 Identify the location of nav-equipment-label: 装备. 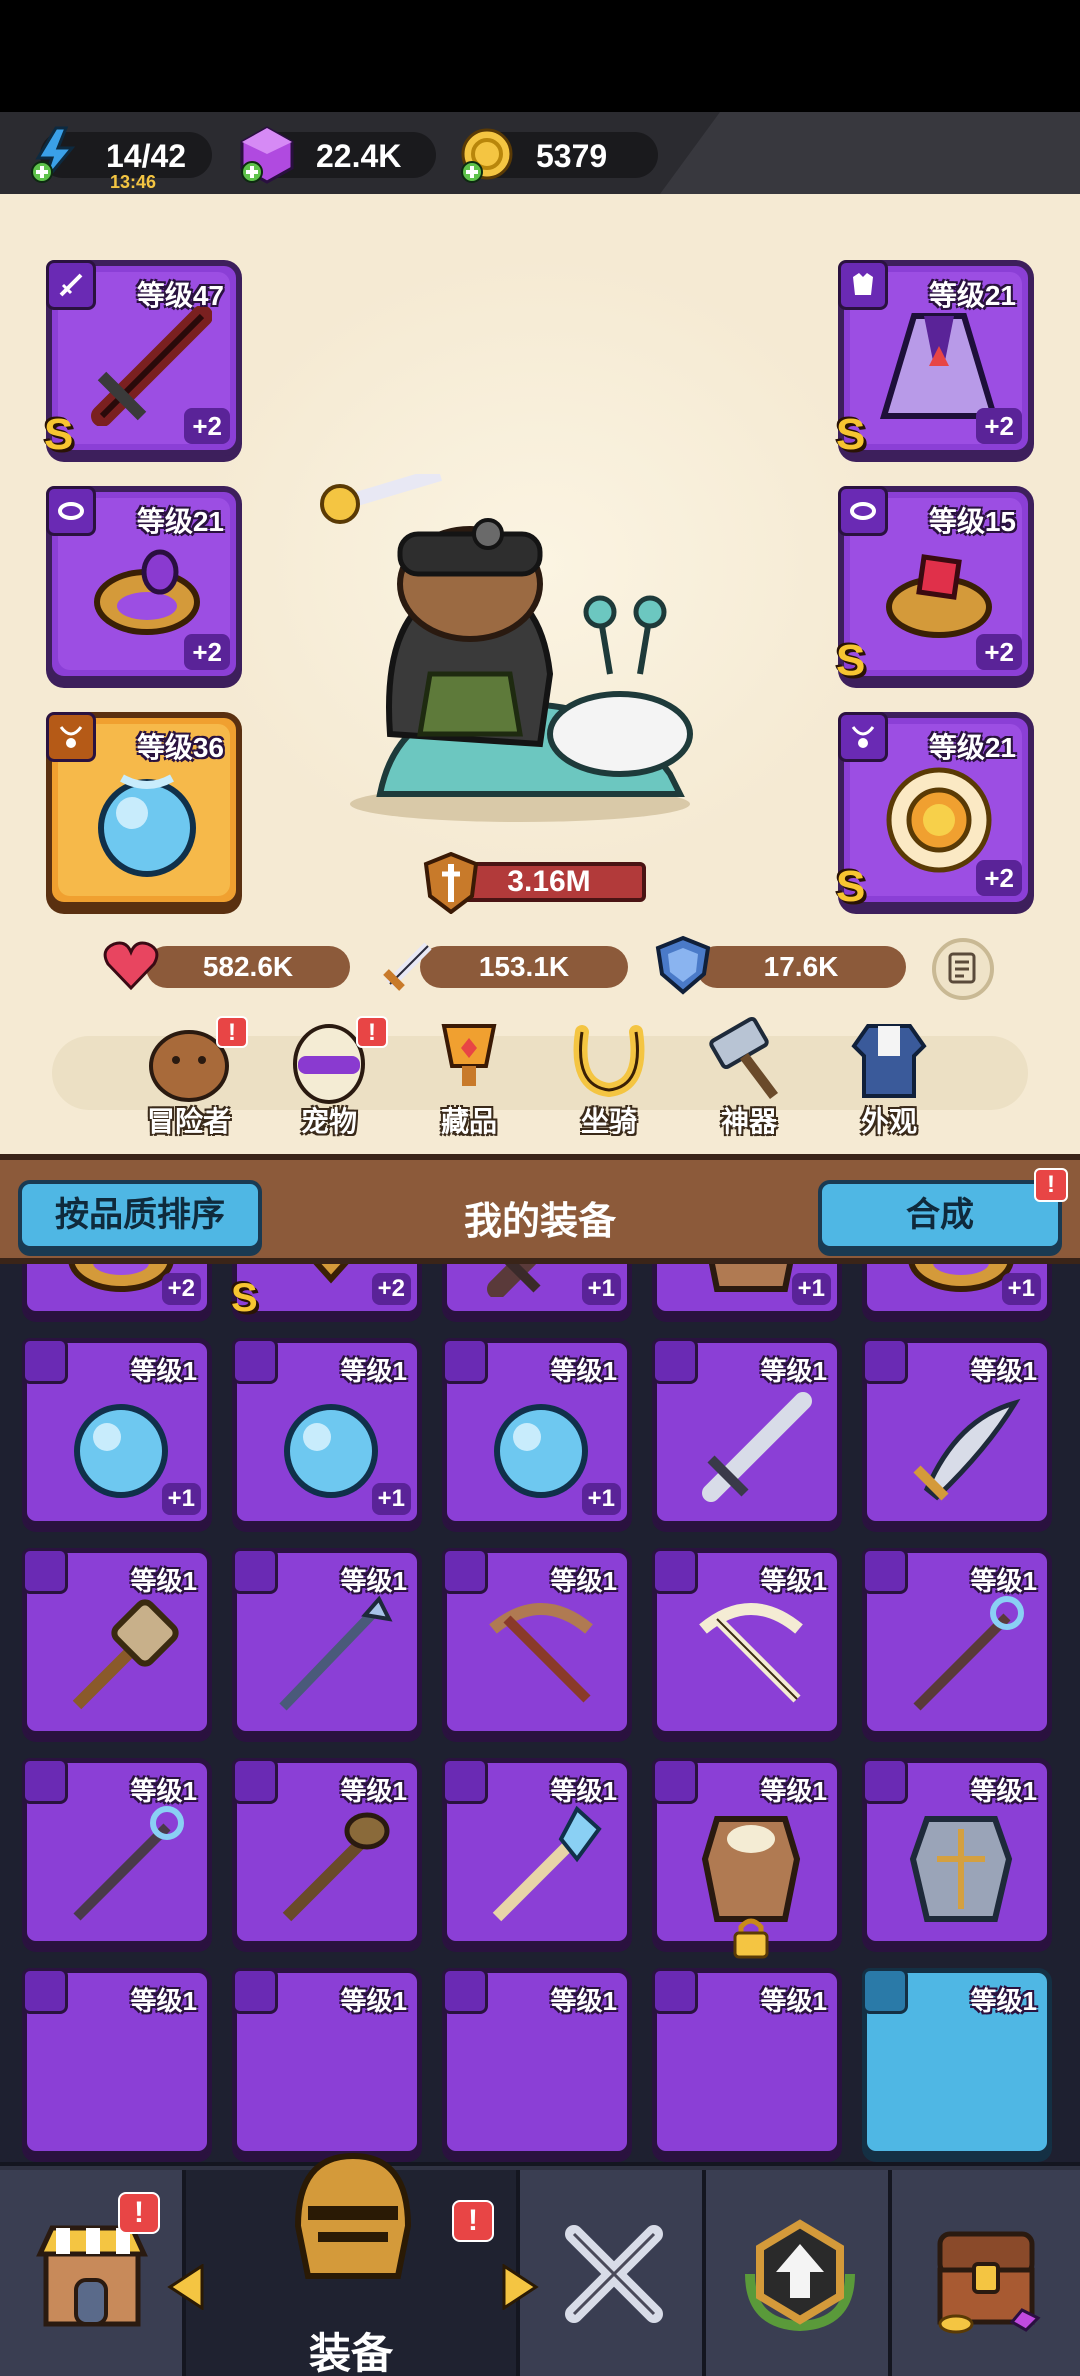
(350, 2353).